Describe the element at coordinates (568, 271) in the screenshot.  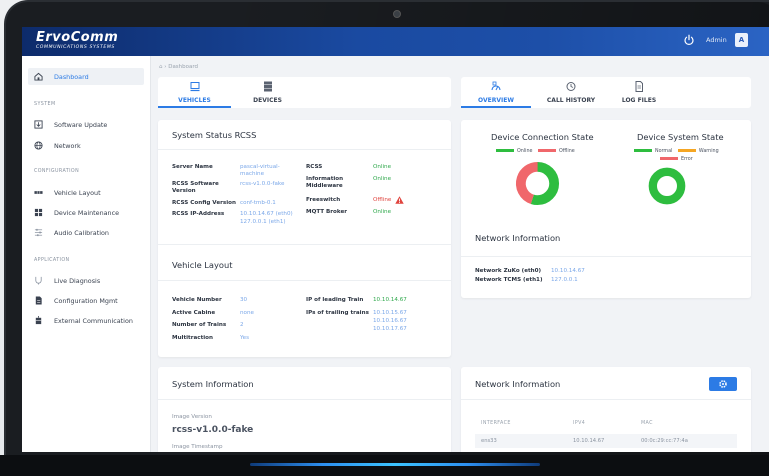
I see `network-zuko-value: 10.10.14.67` at that location.